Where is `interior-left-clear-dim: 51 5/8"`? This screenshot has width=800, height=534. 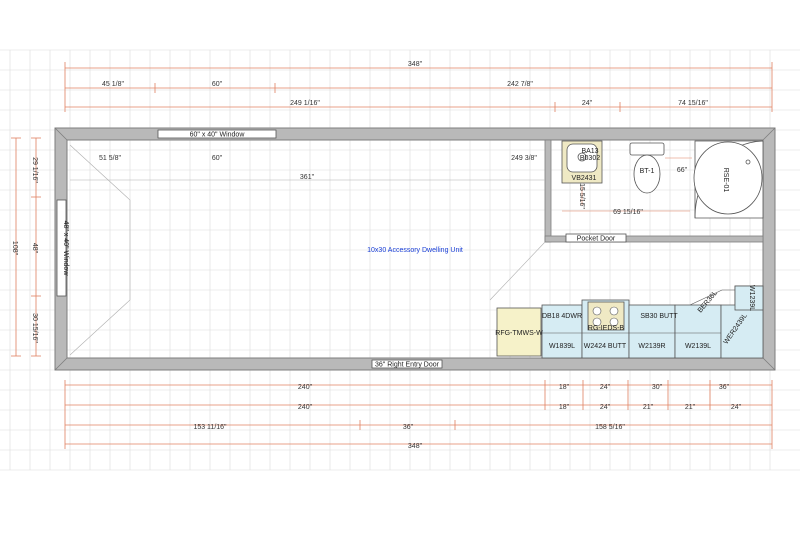 interior-left-clear-dim: 51 5/8" is located at coordinates (110, 158).